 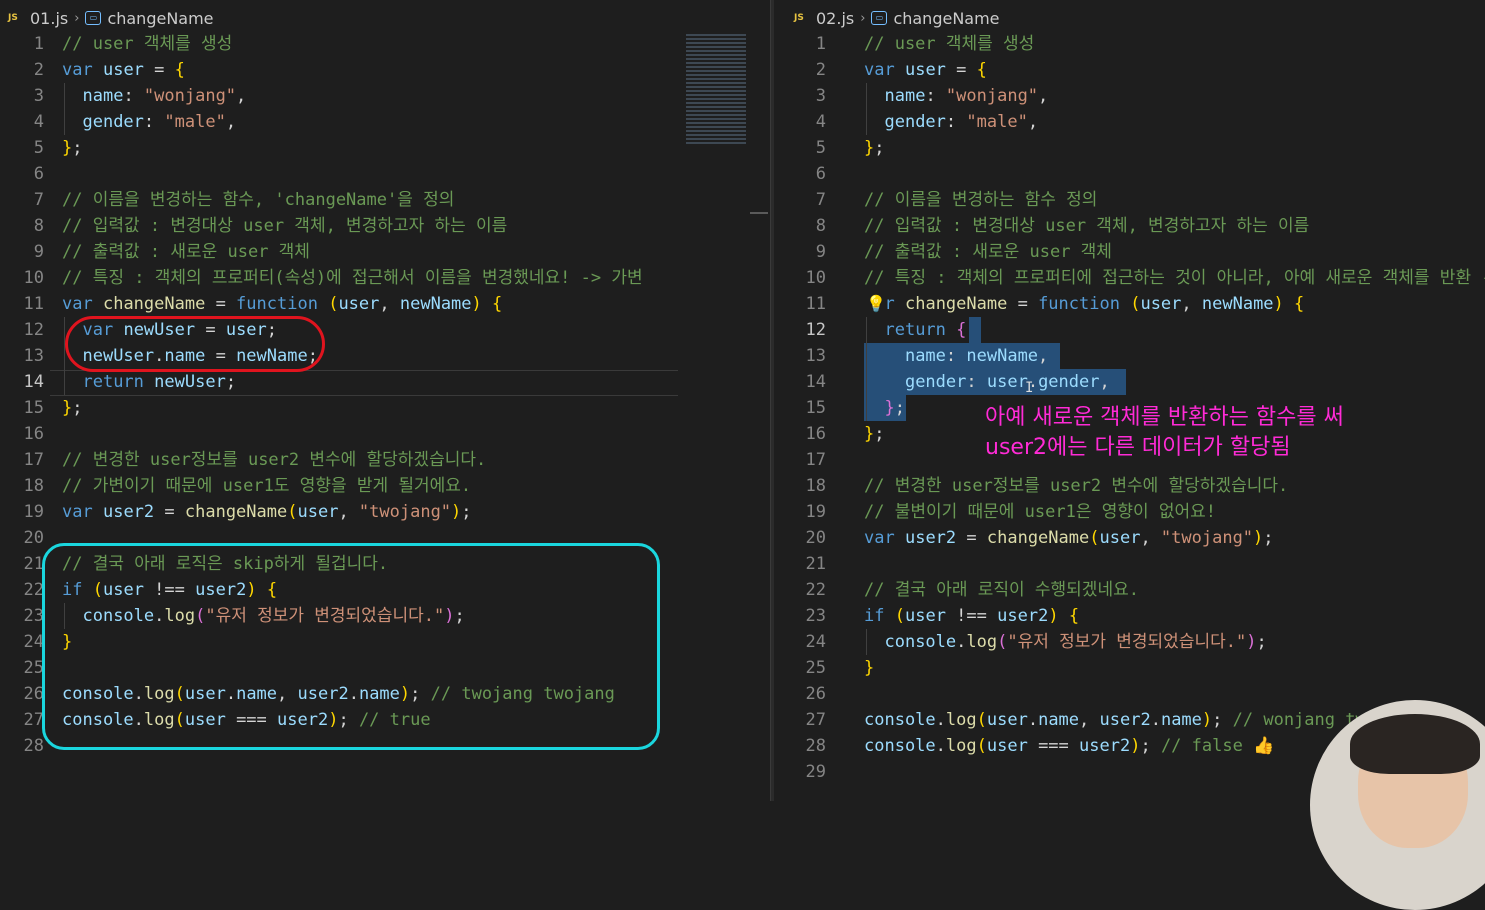 What do you see at coordinates (815, 668) in the screenshot?
I see `line-number: 25` at bounding box center [815, 668].